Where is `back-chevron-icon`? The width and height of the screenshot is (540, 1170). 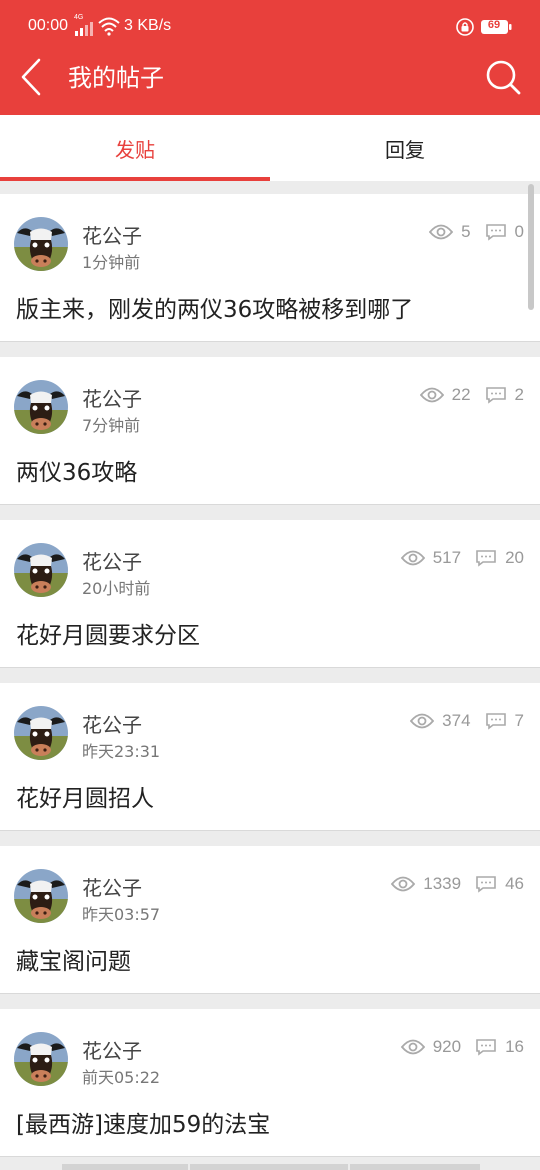 back-chevron-icon is located at coordinates (31, 77).